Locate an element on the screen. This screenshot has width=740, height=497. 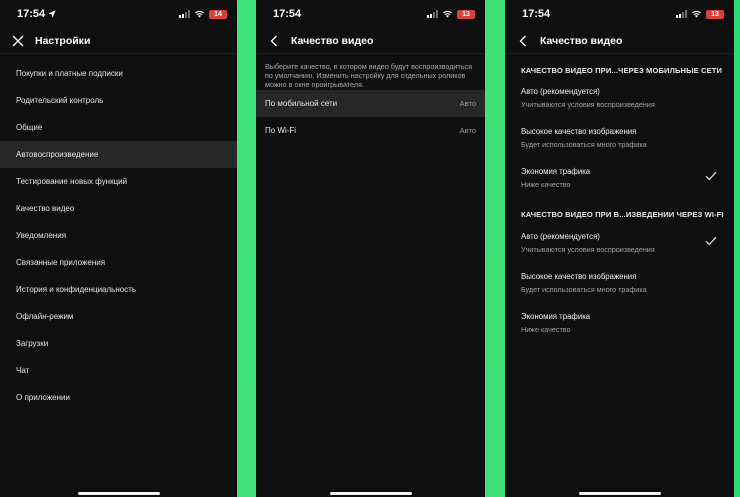
mobile-option-saver: Экономия трафика Ниже качество is located at coordinates (619, 181).